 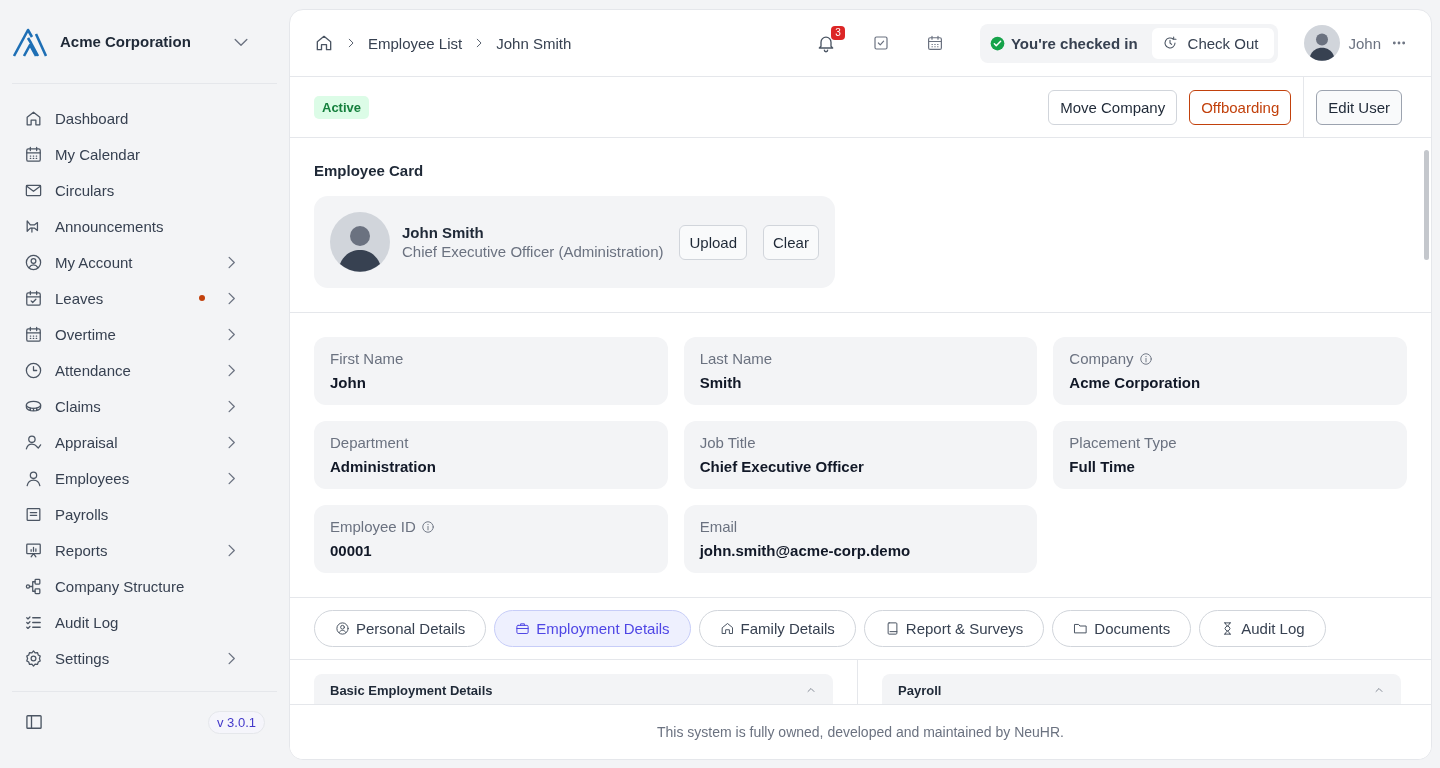 I want to click on sidebar-item: Dashboard, so click(x=144, y=118).